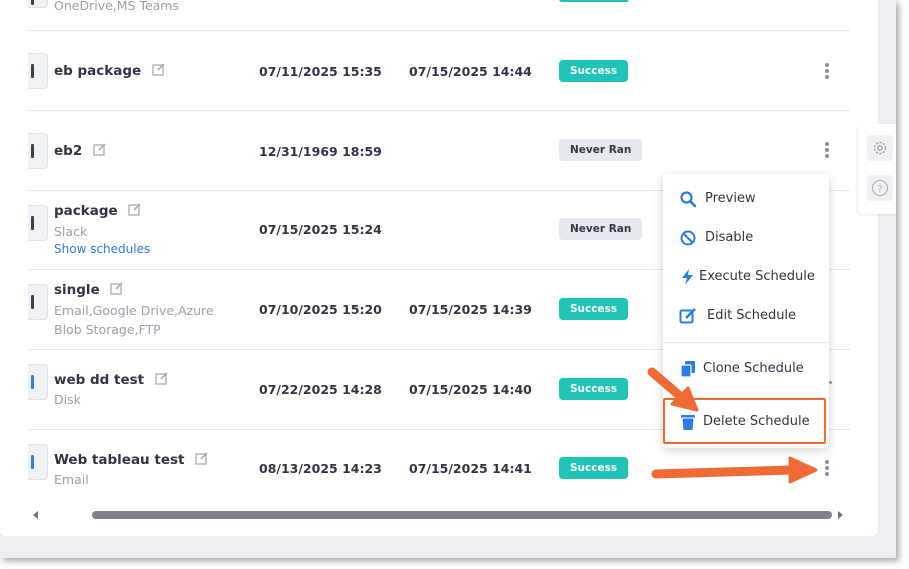  I want to click on ban-icon, so click(688, 238).